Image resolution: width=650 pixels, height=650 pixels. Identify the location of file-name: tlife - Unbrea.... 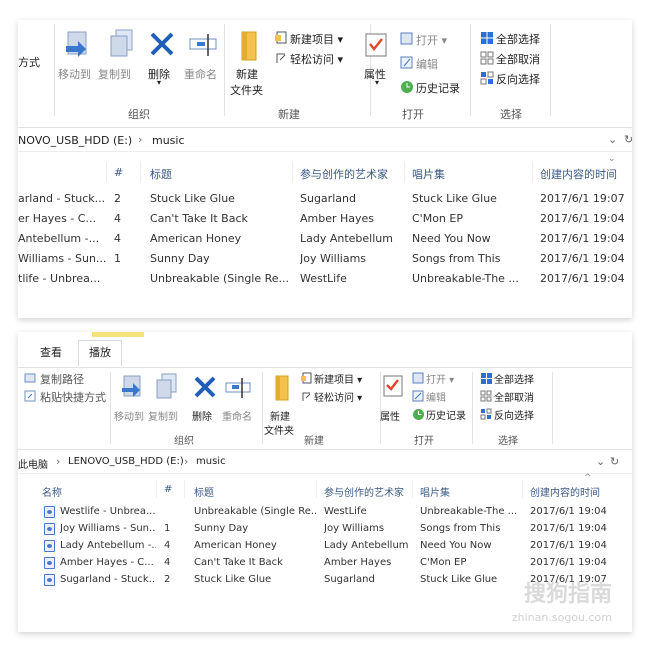
(62, 278).